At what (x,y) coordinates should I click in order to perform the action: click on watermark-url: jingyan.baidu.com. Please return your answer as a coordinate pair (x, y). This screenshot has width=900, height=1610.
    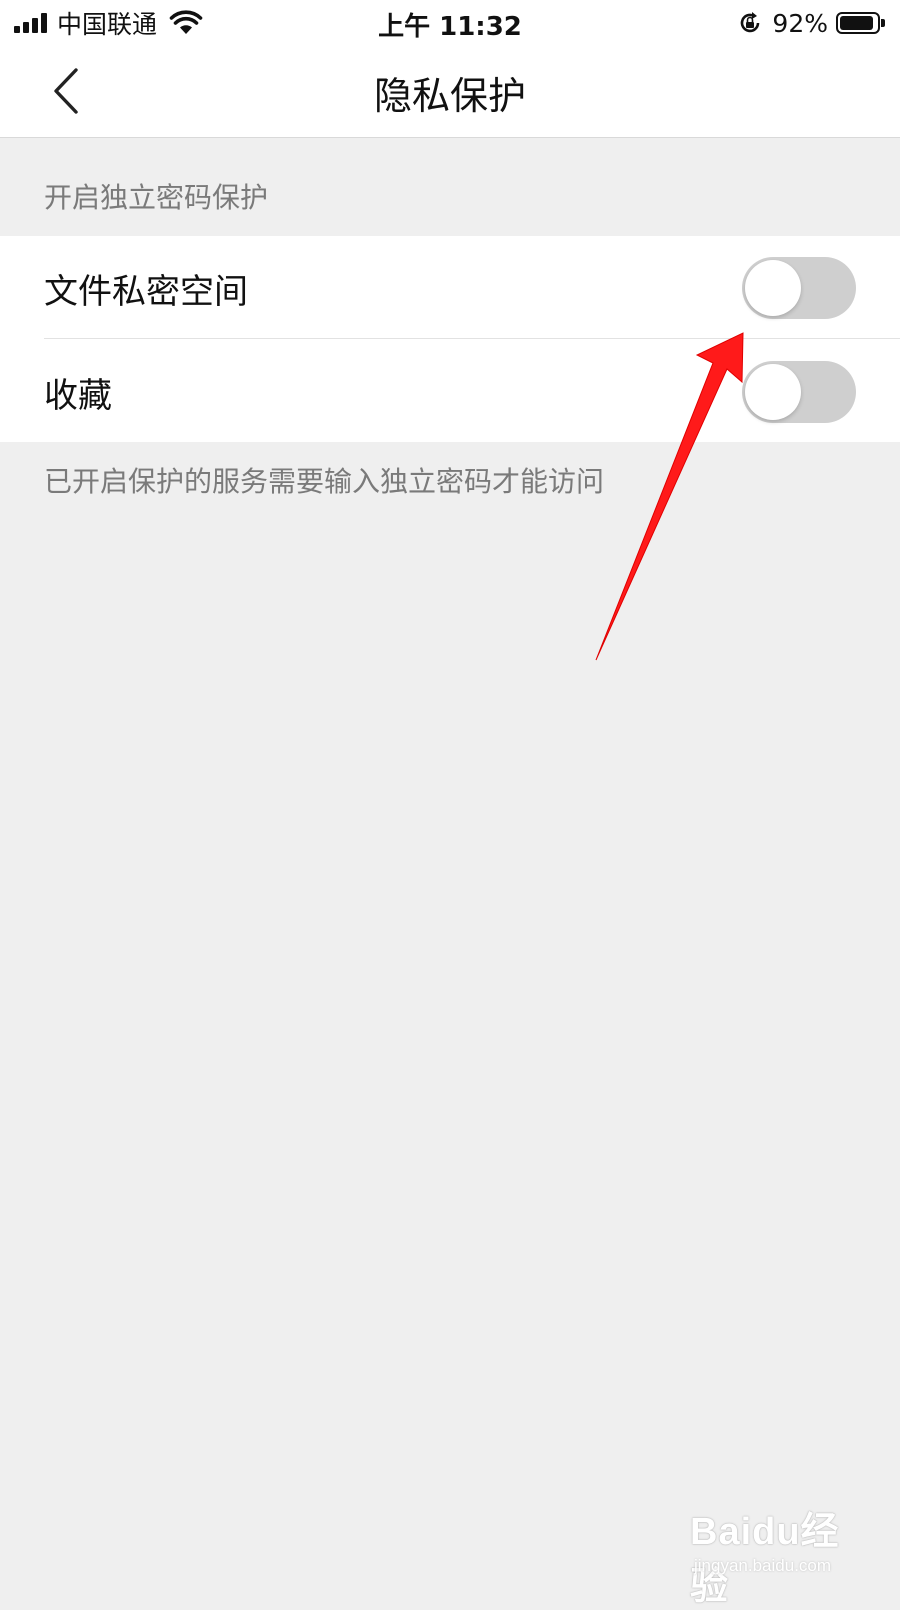
    Looking at the image, I should click on (763, 1565).